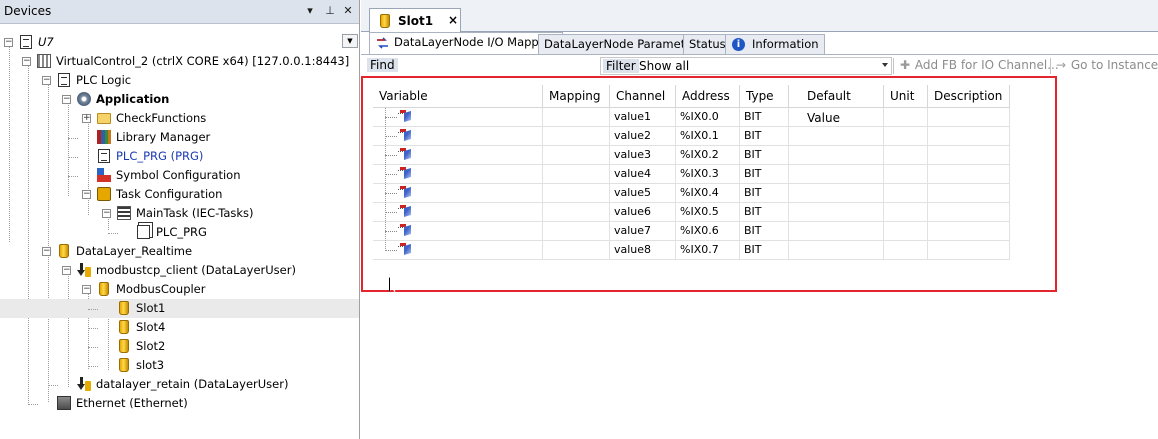 The height and width of the screenshot is (439, 1158). I want to click on table-row: value8 %IX0.7 BIT, so click(691, 250).